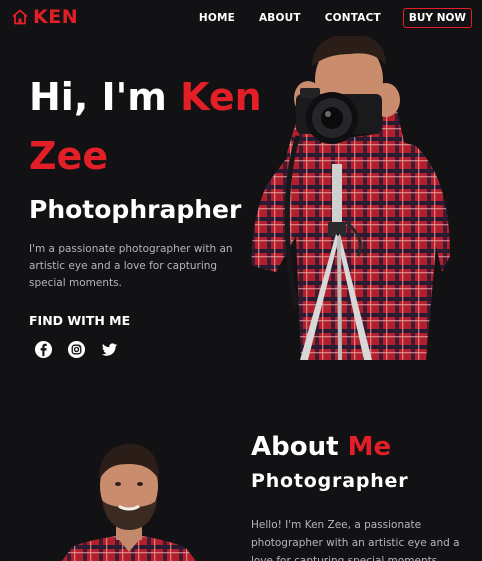  I want to click on home-icon, so click(20, 17).